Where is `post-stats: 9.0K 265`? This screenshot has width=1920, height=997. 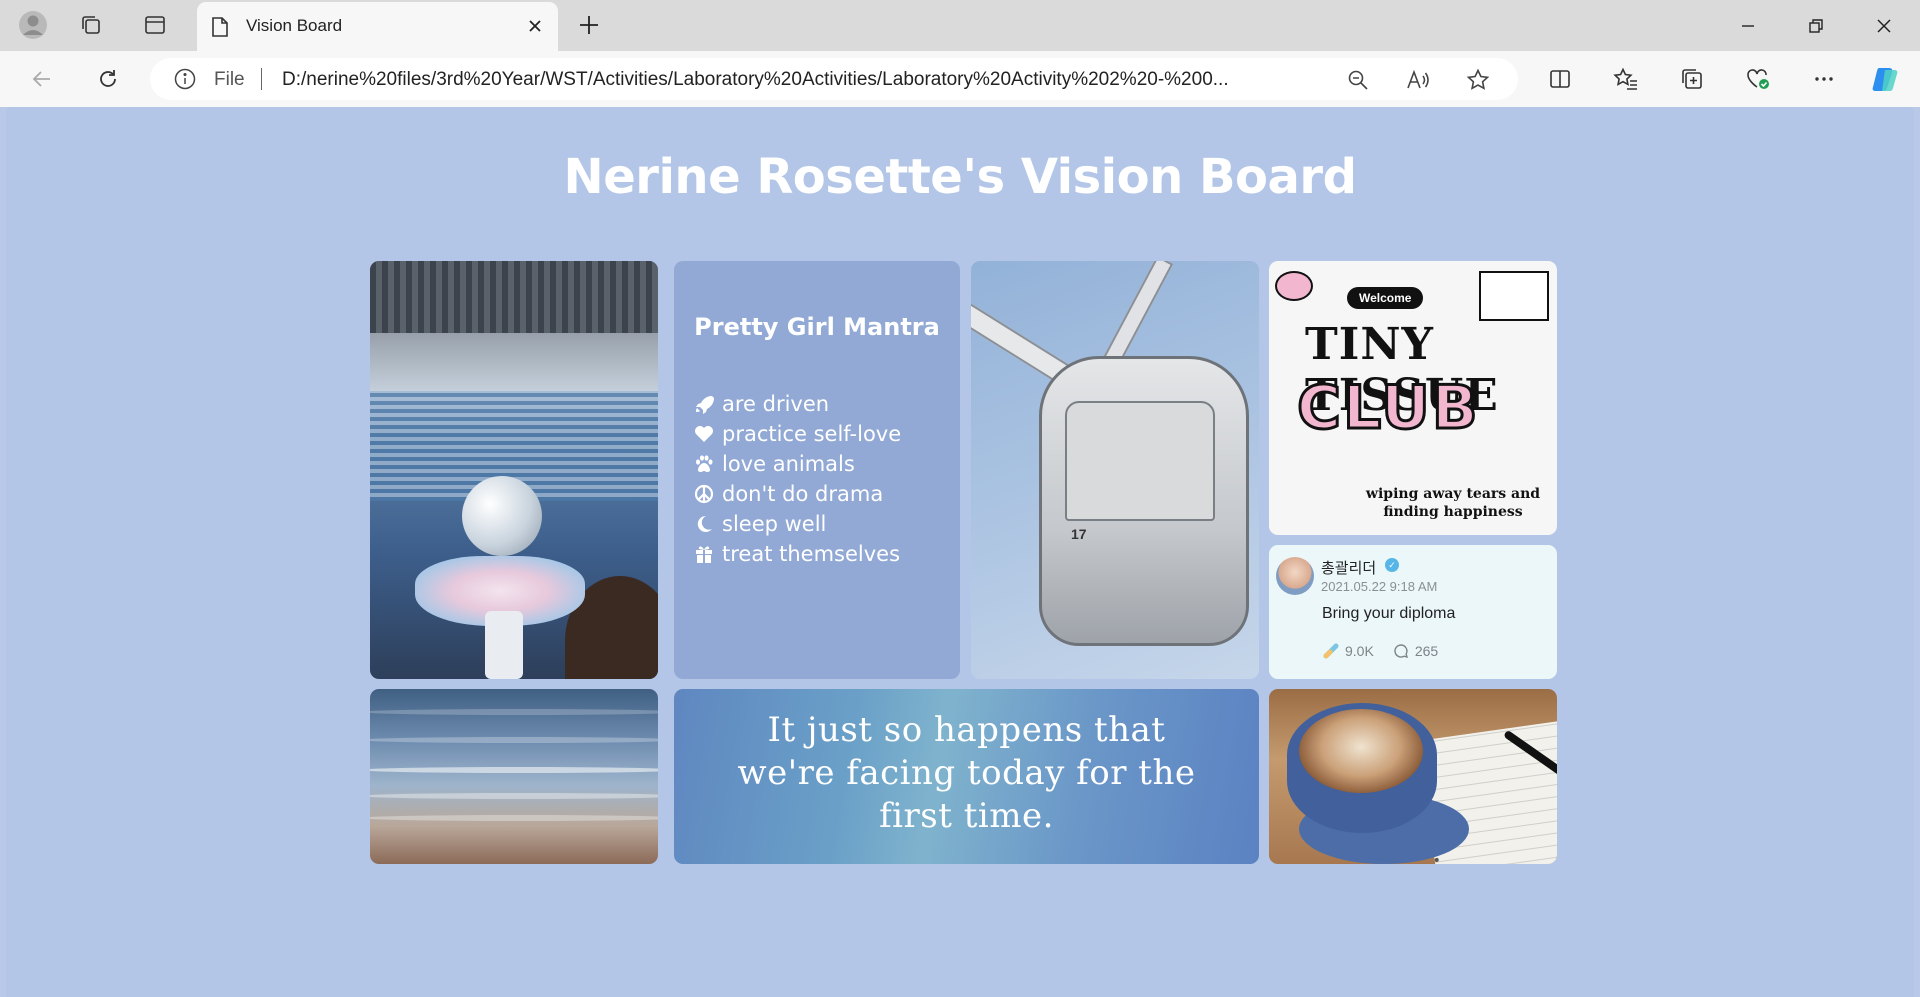 post-stats: 9.0K 265 is located at coordinates (1380, 651).